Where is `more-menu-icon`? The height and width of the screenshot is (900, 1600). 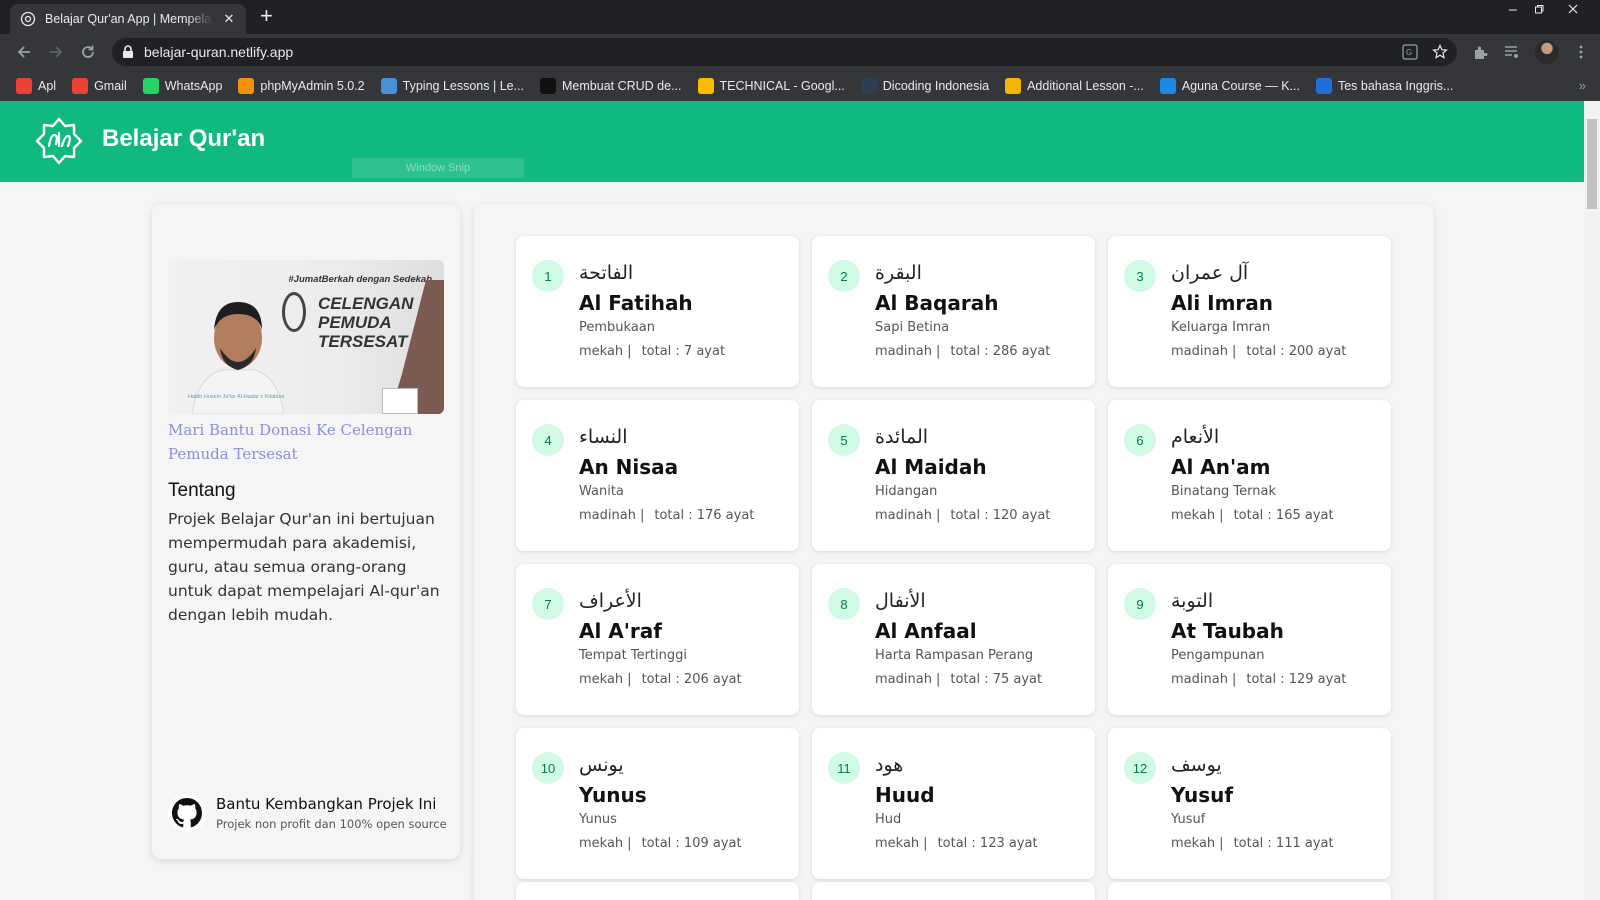 more-menu-icon is located at coordinates (1581, 52).